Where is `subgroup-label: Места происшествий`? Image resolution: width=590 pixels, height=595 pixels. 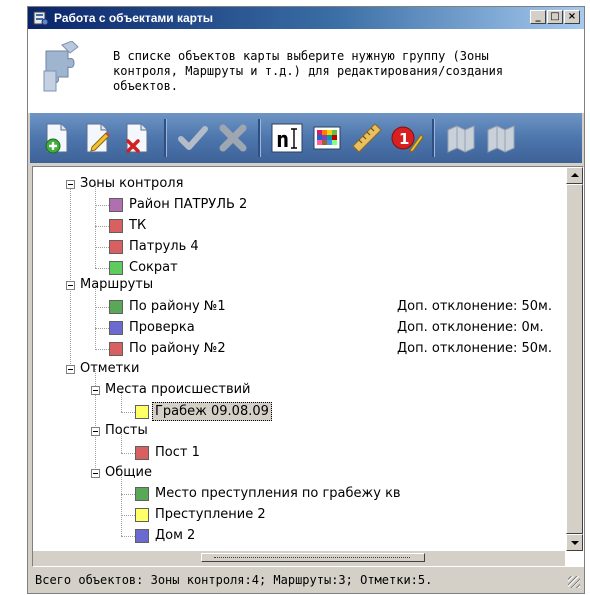
subgroup-label: Места происшествий is located at coordinates (178, 389).